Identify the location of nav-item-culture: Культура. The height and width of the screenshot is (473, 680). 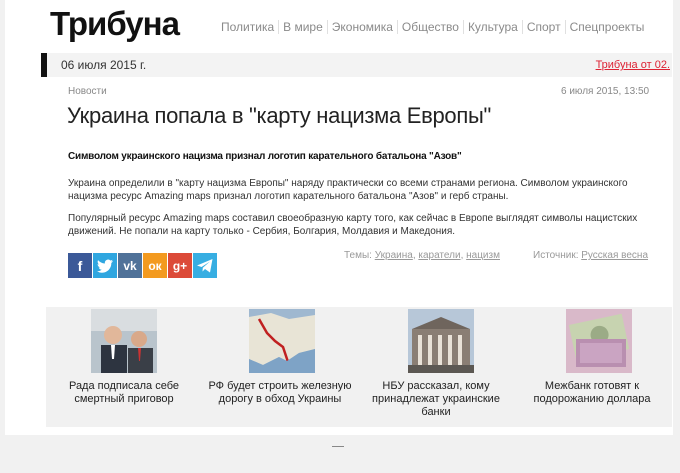
(492, 27).